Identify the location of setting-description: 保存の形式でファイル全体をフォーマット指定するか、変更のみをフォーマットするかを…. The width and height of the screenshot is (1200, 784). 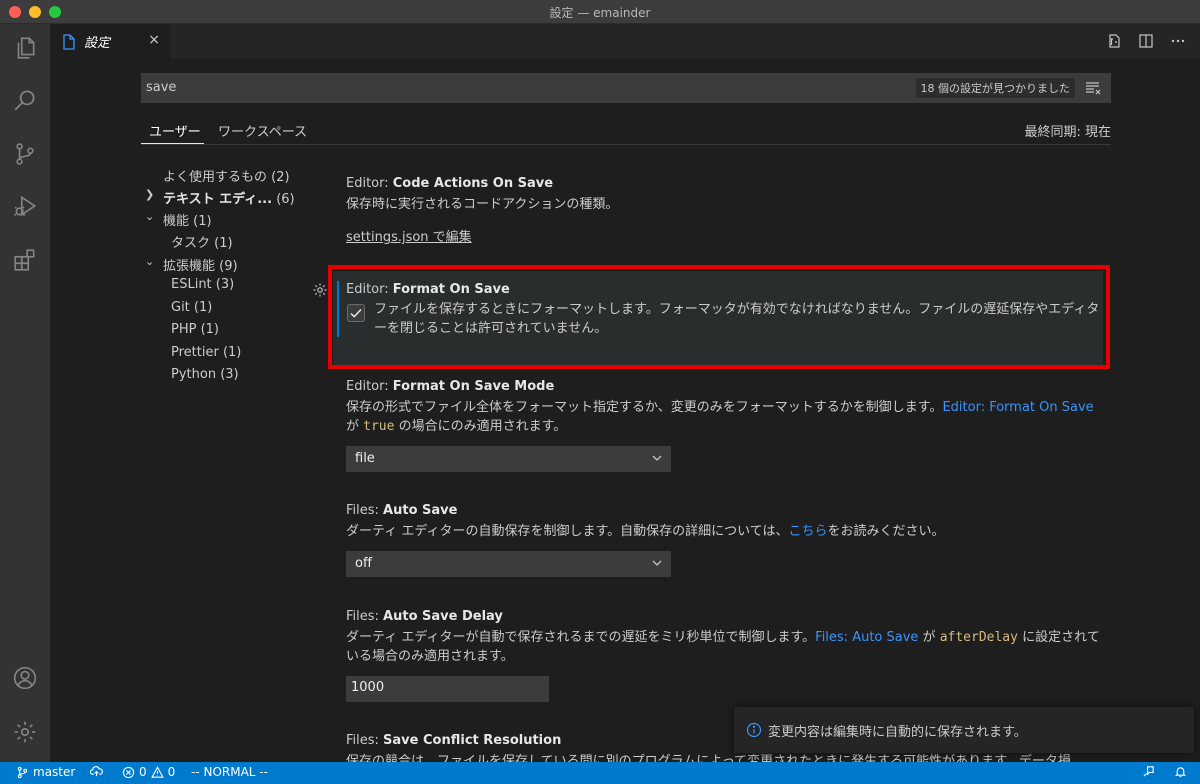
(720, 417).